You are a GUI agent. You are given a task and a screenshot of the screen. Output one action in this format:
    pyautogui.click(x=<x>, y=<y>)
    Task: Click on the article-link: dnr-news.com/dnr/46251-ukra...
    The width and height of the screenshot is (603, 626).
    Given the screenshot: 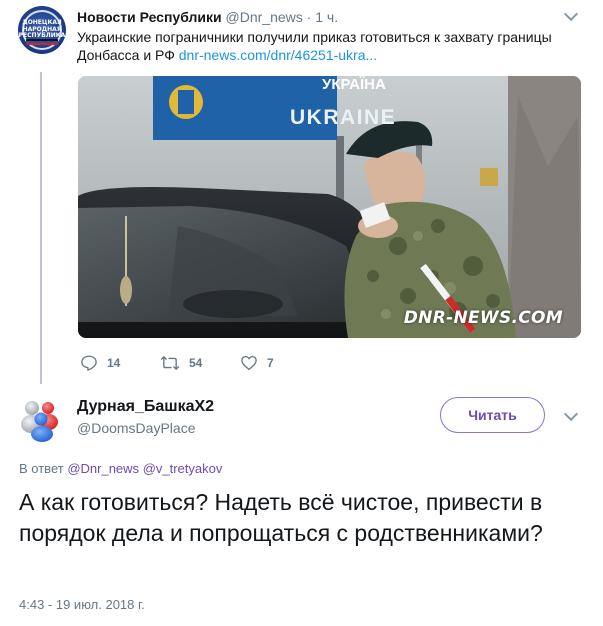 What is the action you would take?
    pyautogui.click(x=278, y=55)
    